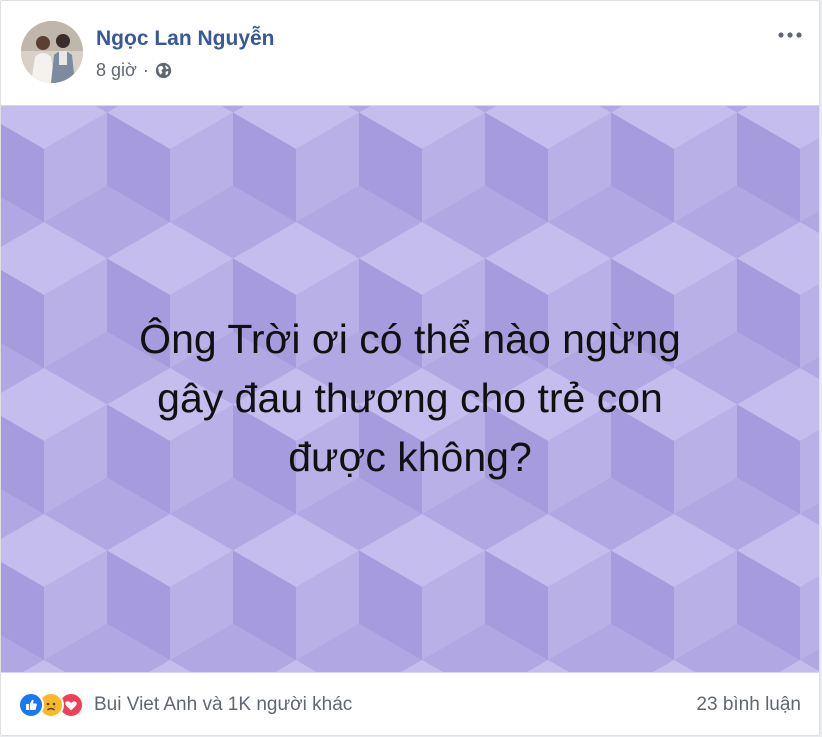  Describe the element at coordinates (223, 705) in the screenshot. I see `reactions-text: Bui Viet Anh và 1K người khác` at that location.